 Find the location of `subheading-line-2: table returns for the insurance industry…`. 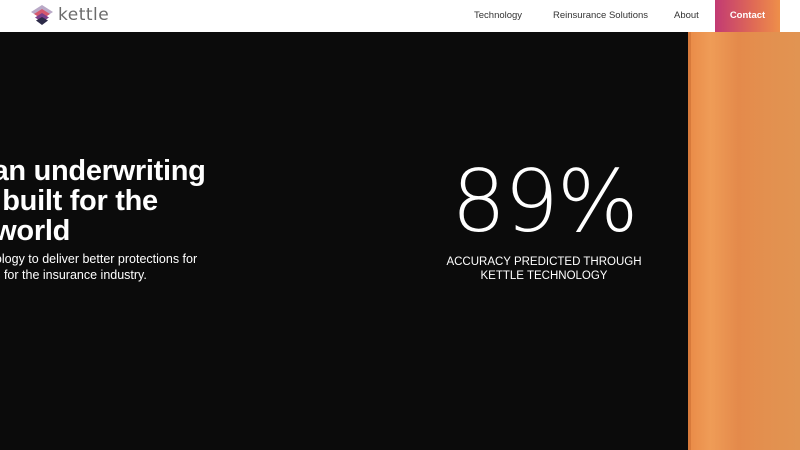

subheading-line-2: table returns for the insurance industry… is located at coordinates (73, 275).